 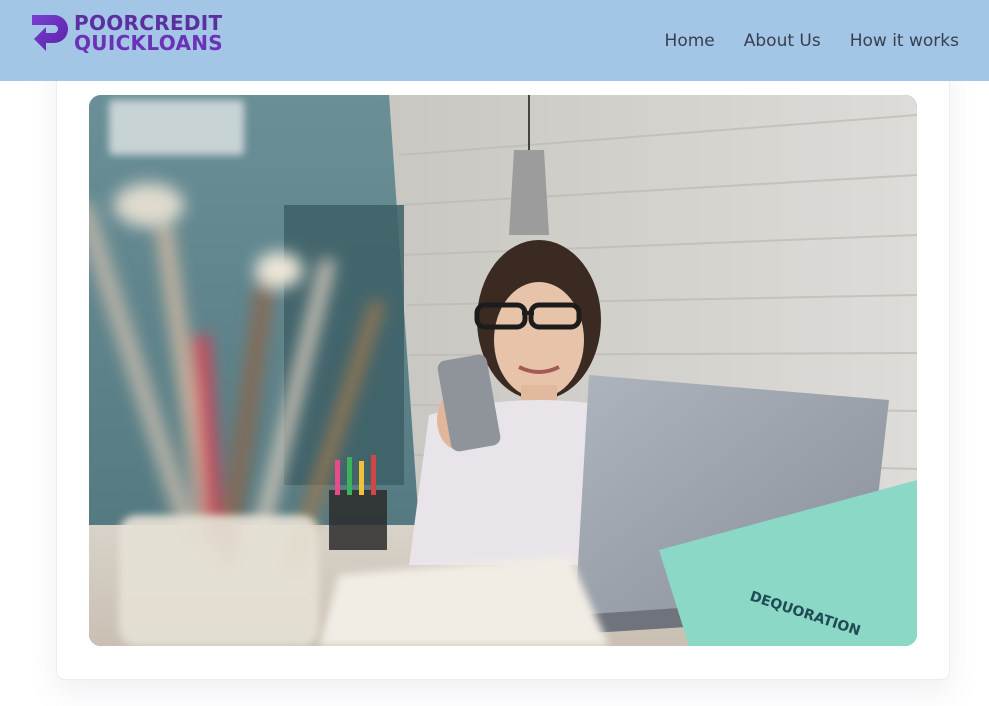 I want to click on main-nav: Home About Us How it works, so click(x=812, y=40).